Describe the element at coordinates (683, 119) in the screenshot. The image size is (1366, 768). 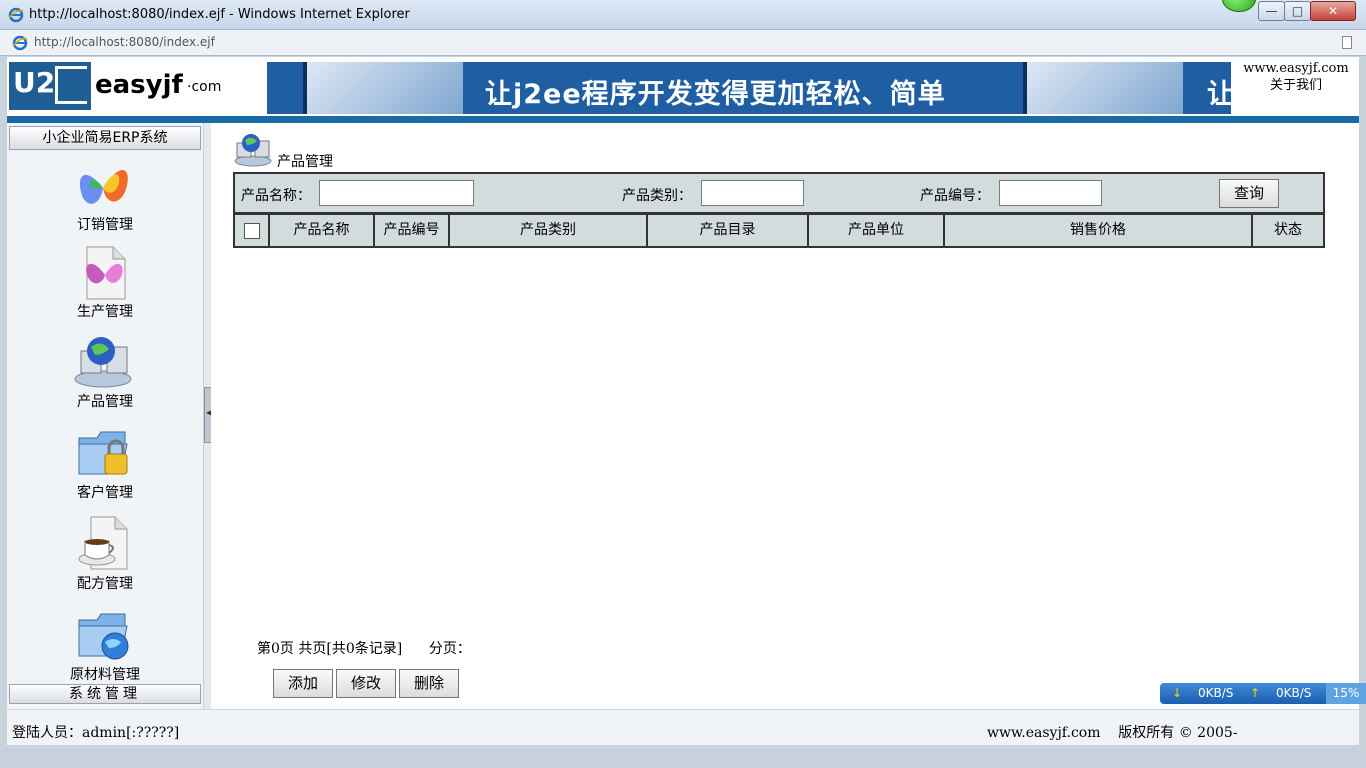
I see `header-stripe` at that location.